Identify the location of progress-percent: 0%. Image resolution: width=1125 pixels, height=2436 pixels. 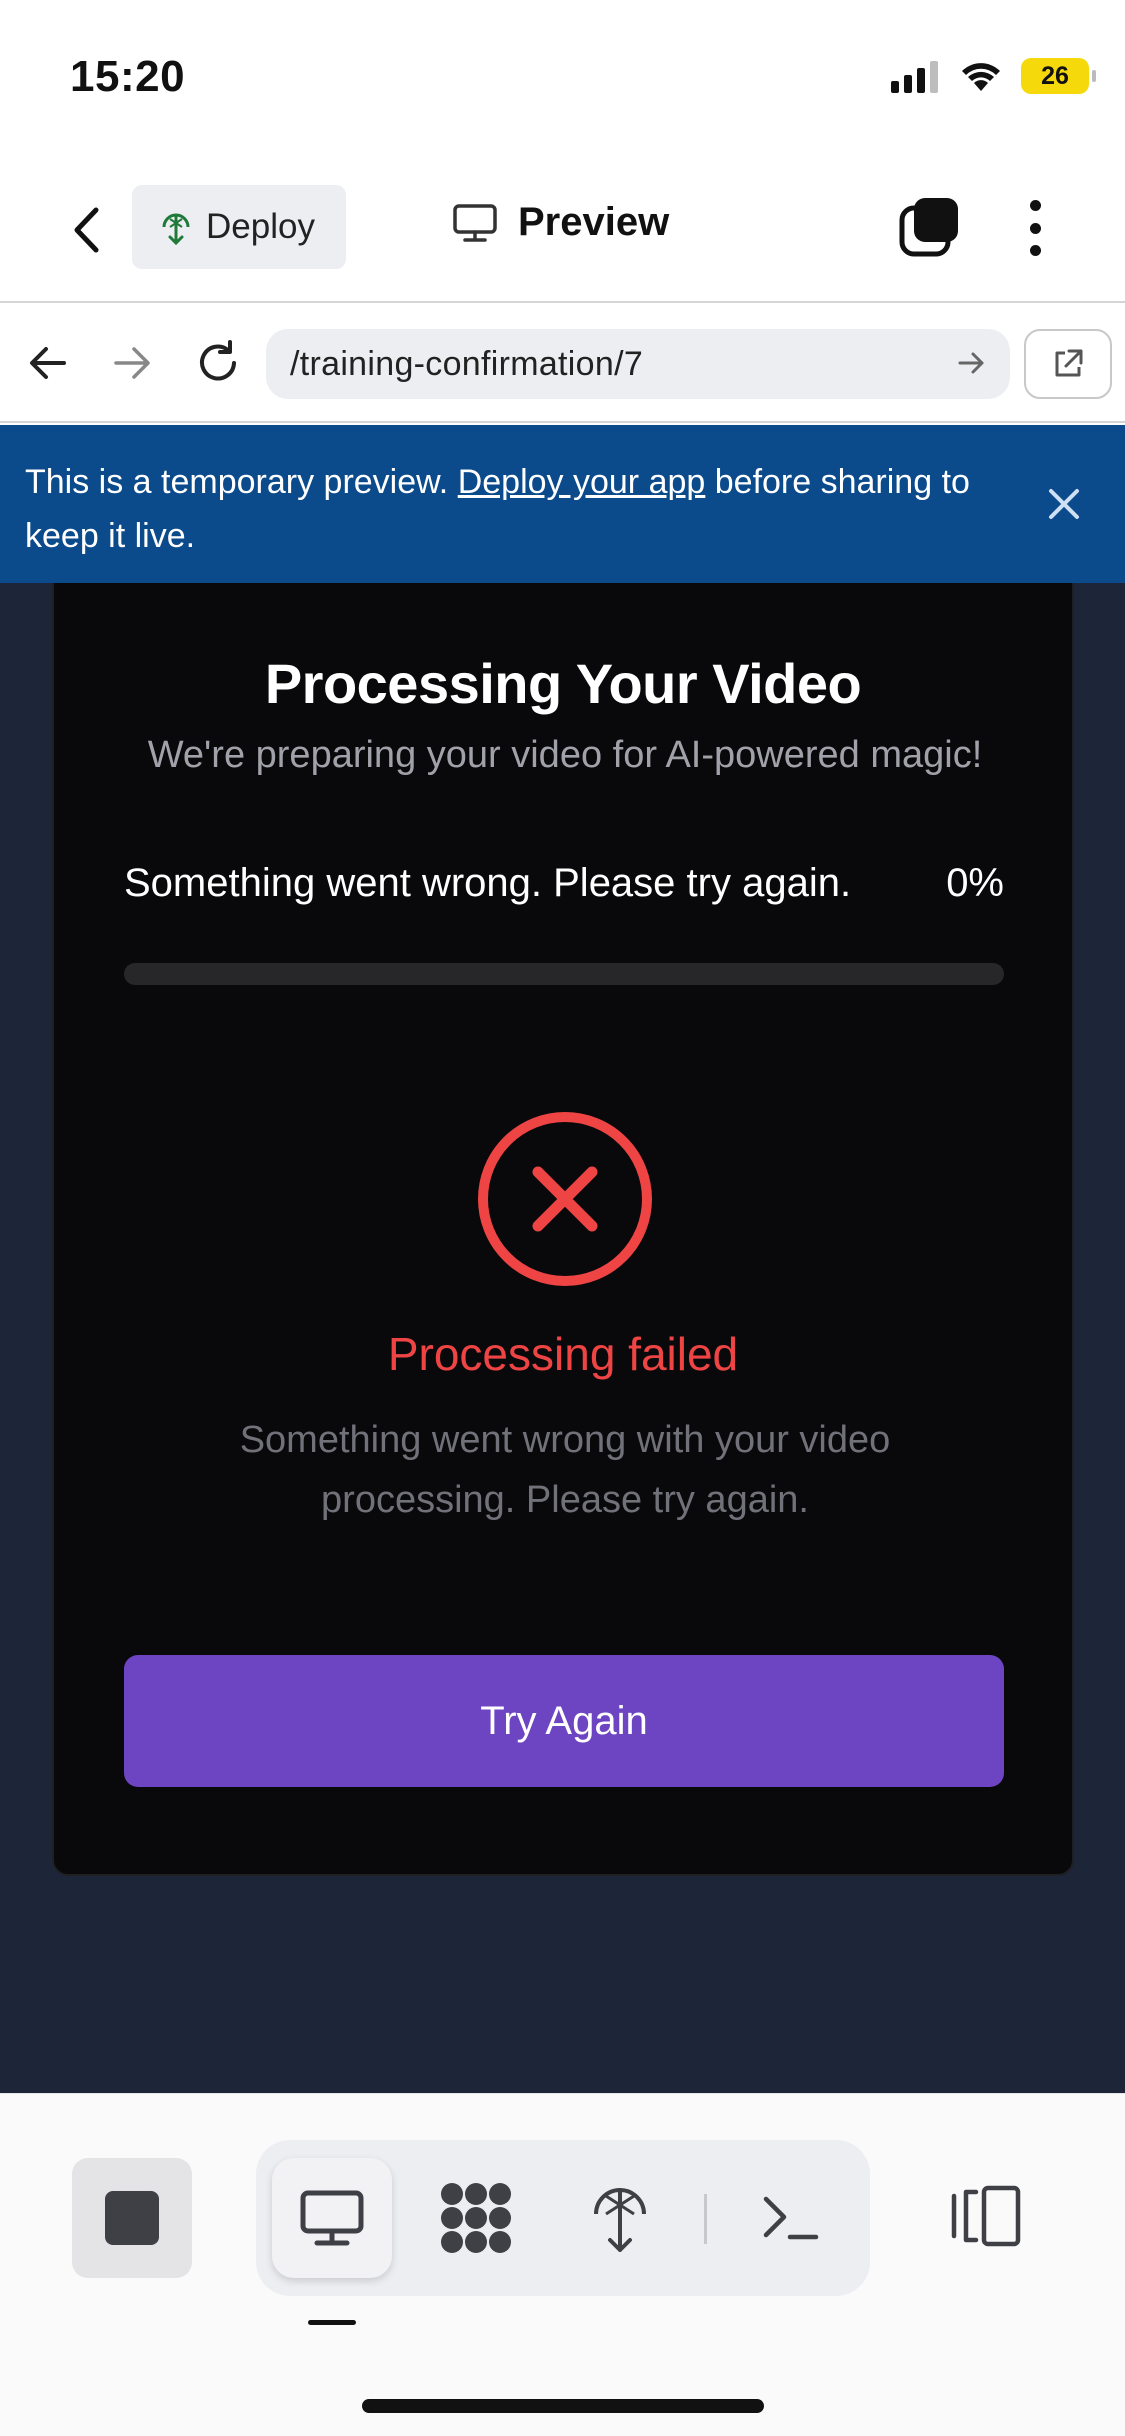
(975, 883).